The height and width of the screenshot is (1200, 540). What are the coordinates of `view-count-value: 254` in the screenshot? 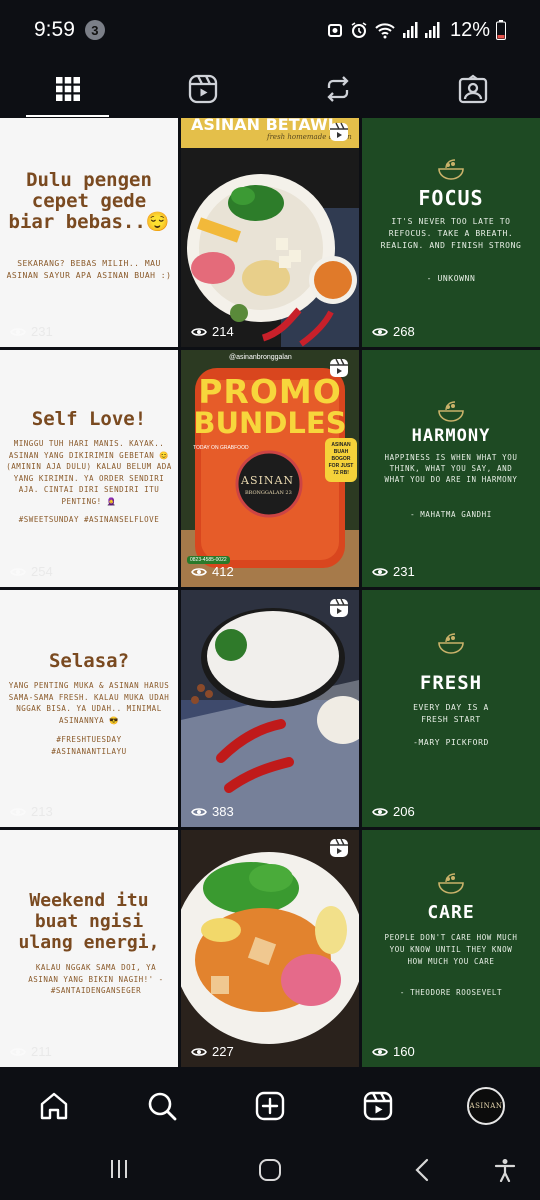 It's located at (42, 571).